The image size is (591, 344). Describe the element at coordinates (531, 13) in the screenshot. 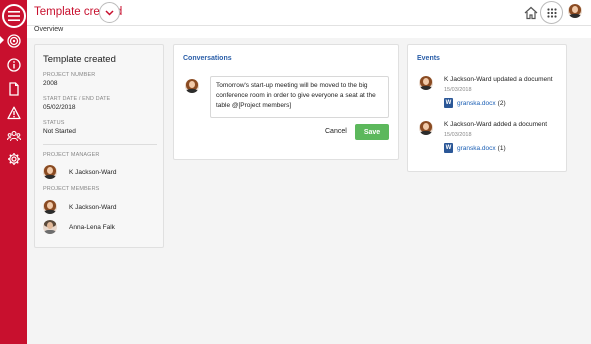

I see `home-icon` at that location.